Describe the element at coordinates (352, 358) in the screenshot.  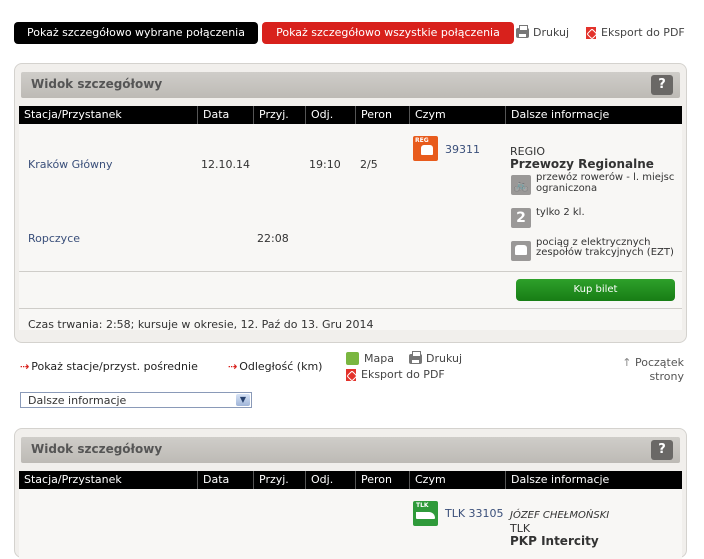
I see `map-icon` at that location.